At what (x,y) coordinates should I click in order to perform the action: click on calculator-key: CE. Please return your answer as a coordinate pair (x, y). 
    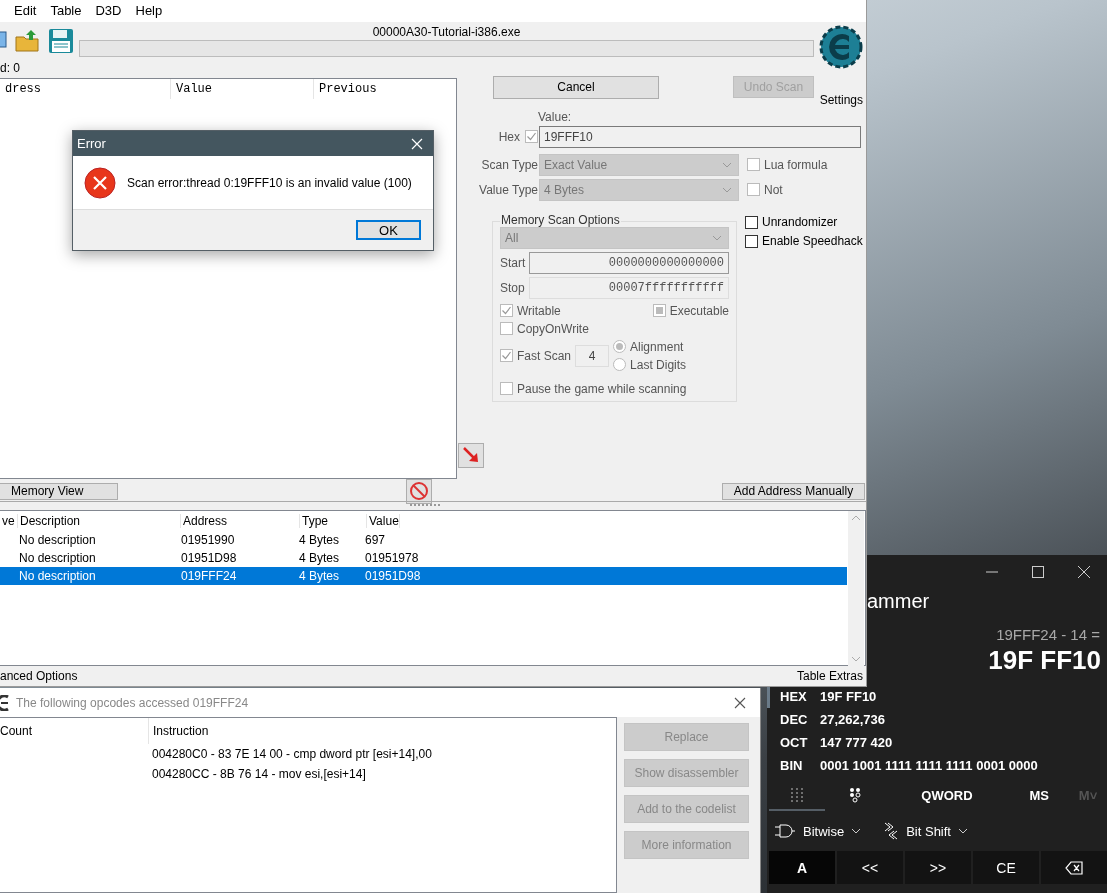
    Looking at the image, I should click on (1006, 867).